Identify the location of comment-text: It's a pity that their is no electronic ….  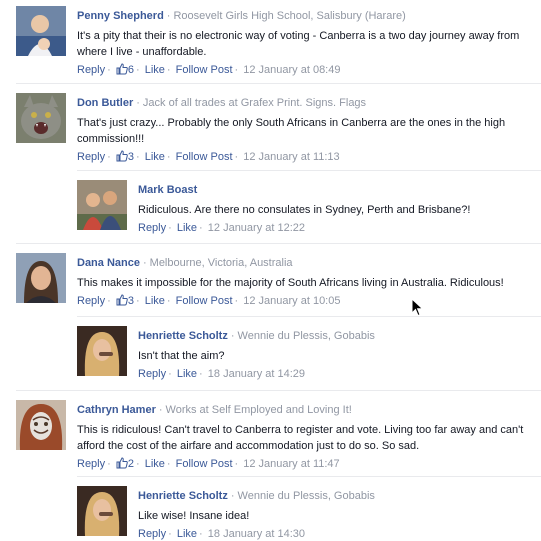
(298, 44).